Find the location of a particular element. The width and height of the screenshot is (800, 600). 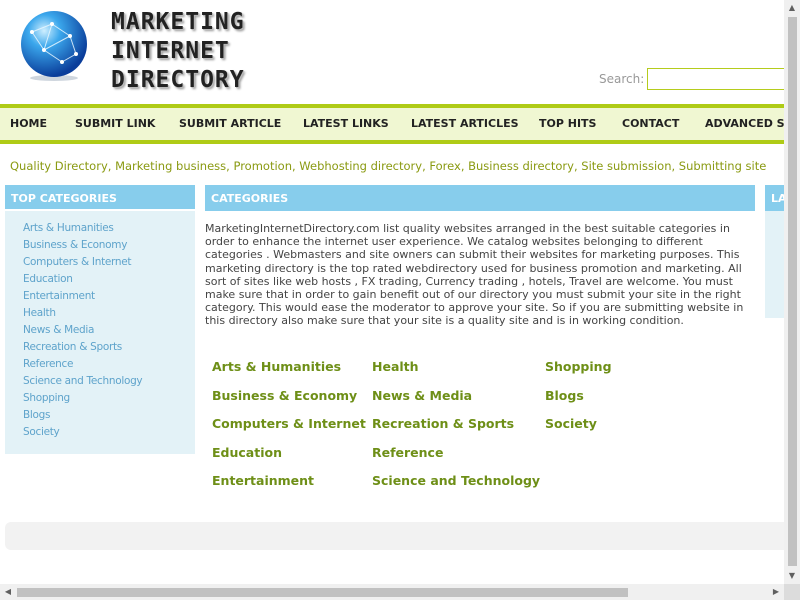

latest-panel-title: LA is located at coordinates (774, 198).